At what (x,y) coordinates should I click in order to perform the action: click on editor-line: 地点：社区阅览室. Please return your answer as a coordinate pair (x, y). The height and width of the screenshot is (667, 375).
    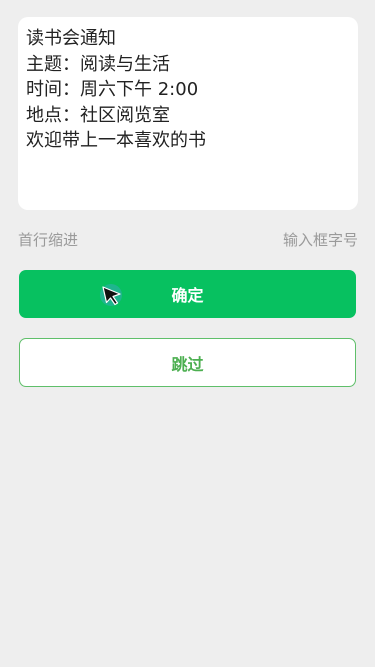
    Looking at the image, I should click on (98, 115).